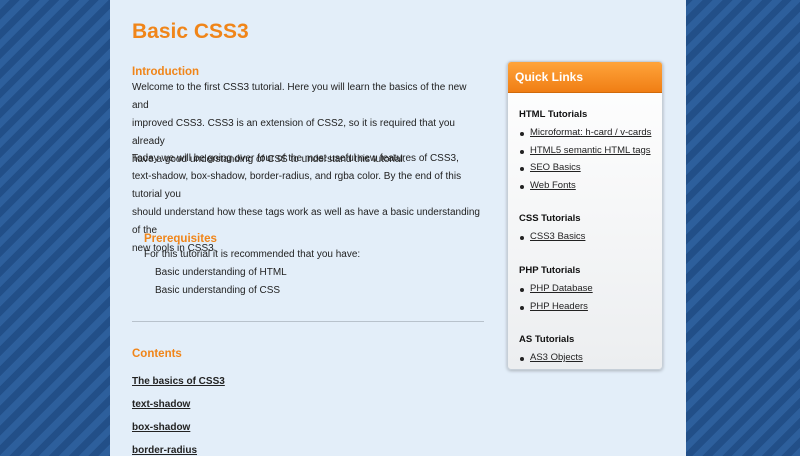  I want to click on quick-group-css: CSS Tutorials CSS3 Basics, so click(552, 231).